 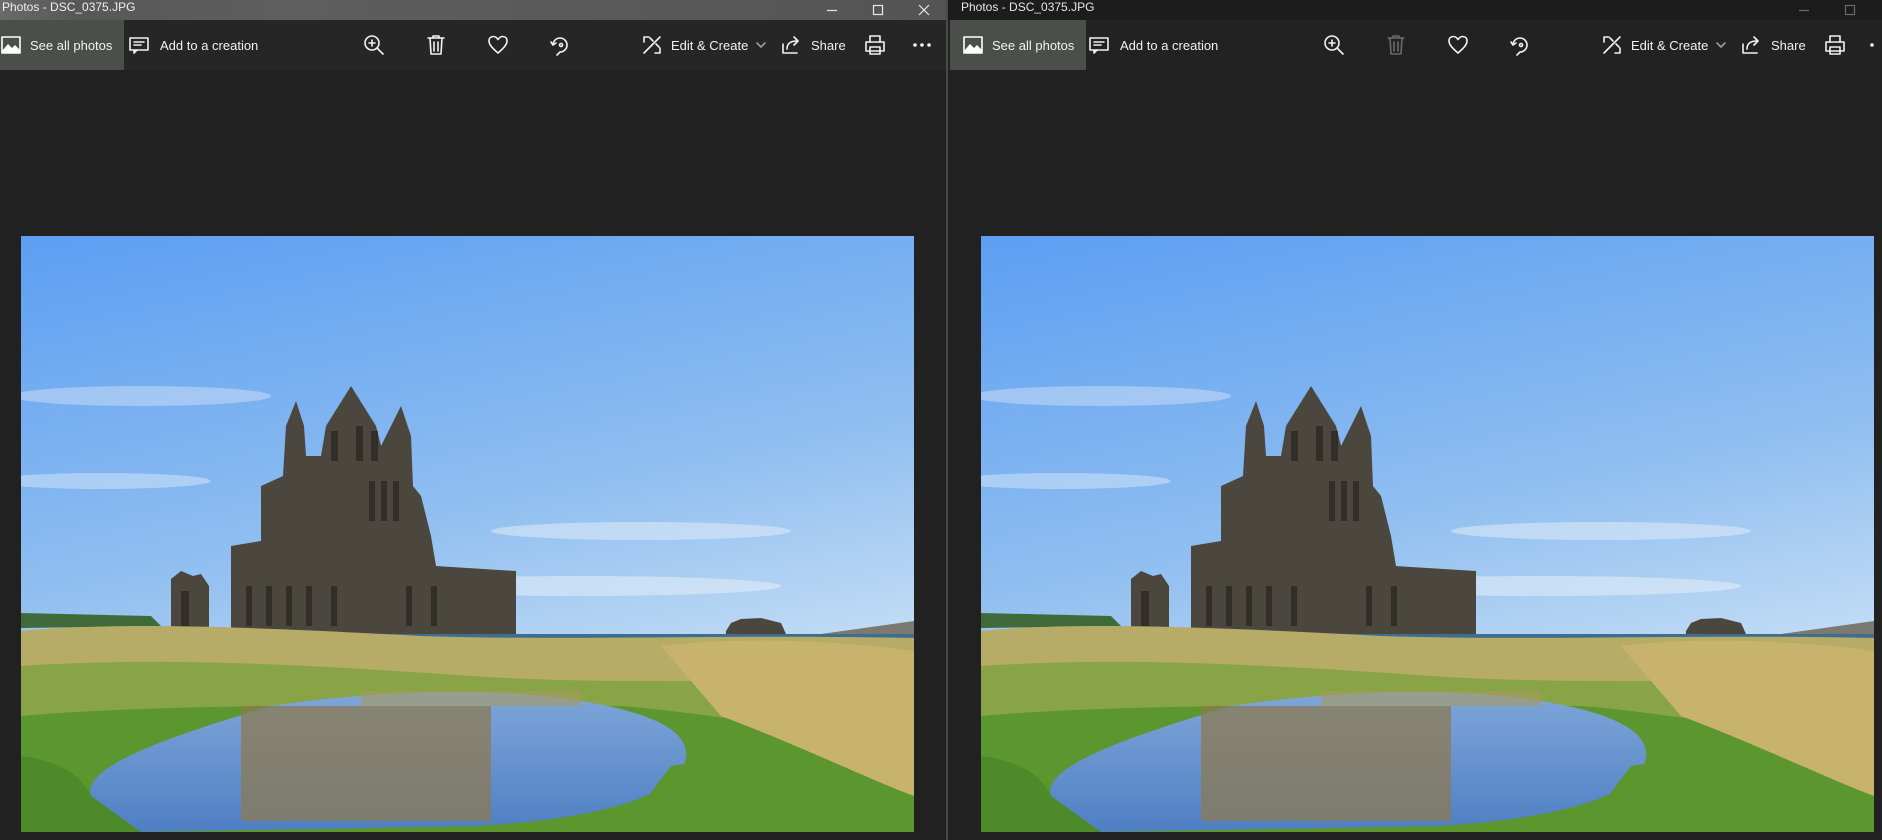 I want to click on close-icon, so click(x=924, y=10).